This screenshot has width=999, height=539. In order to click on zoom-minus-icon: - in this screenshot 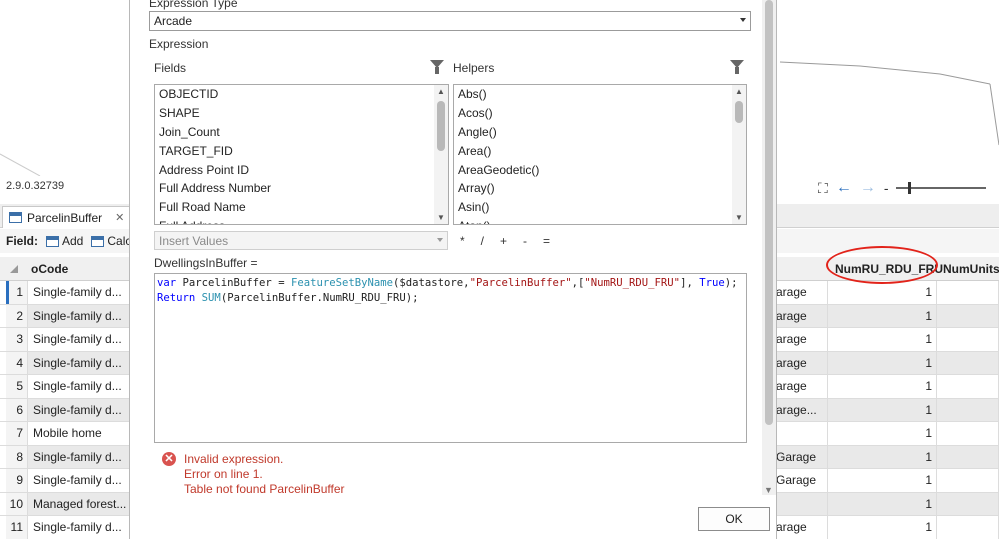, I will do `click(886, 188)`.